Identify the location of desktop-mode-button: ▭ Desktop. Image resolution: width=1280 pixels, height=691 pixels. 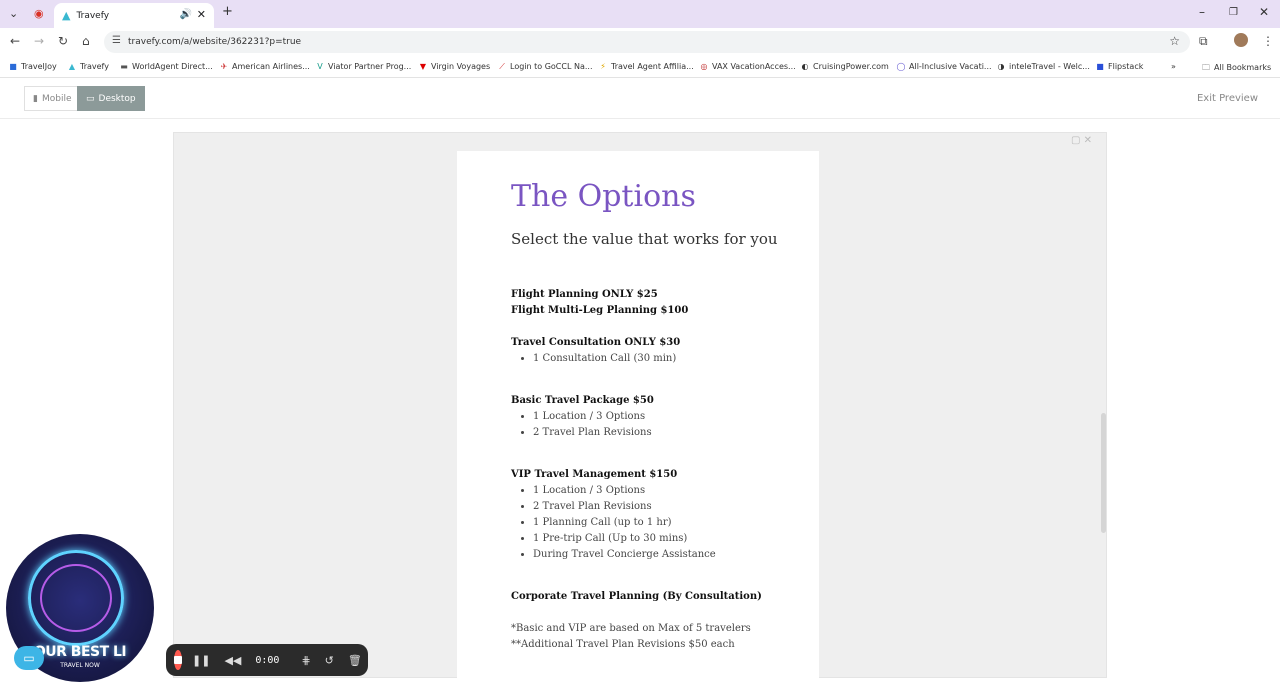
(111, 98).